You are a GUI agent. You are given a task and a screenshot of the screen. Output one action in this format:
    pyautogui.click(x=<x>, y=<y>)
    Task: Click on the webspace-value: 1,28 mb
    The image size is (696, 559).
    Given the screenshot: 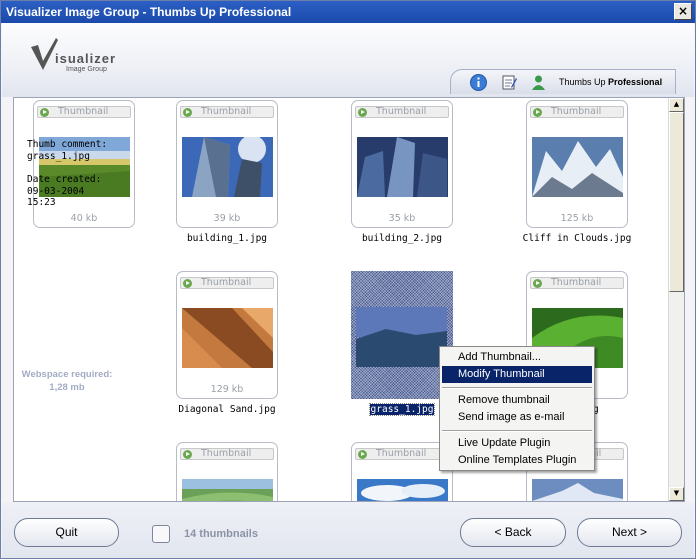 What is the action you would take?
    pyautogui.click(x=67, y=387)
    